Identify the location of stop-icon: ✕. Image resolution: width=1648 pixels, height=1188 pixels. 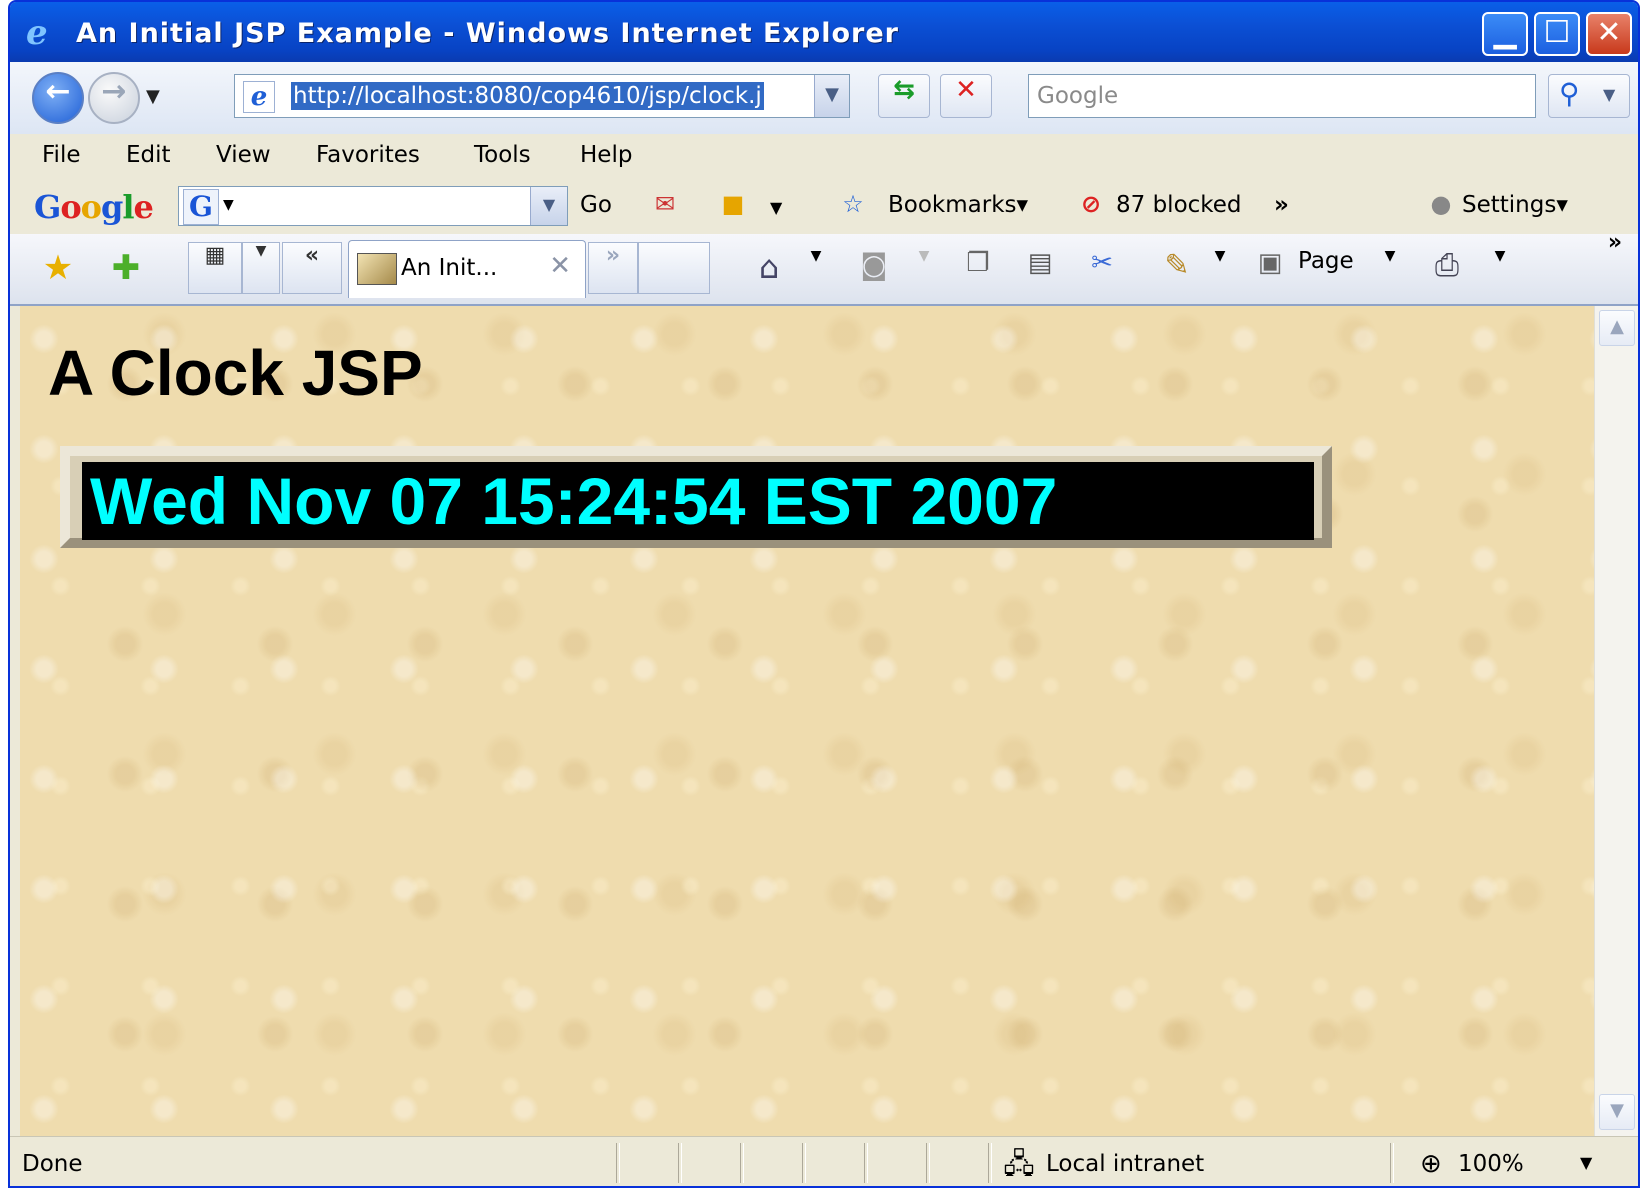
(966, 90).